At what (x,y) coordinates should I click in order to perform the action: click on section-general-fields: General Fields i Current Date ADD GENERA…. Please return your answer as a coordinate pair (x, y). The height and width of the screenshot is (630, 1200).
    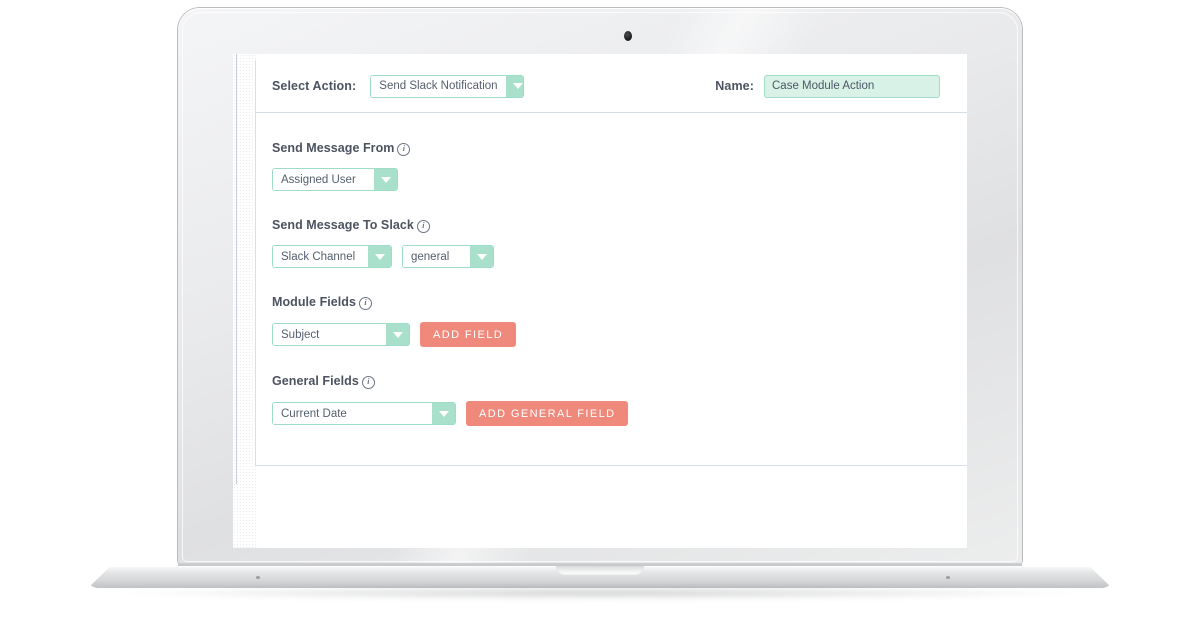
    Looking at the image, I should click on (616, 400).